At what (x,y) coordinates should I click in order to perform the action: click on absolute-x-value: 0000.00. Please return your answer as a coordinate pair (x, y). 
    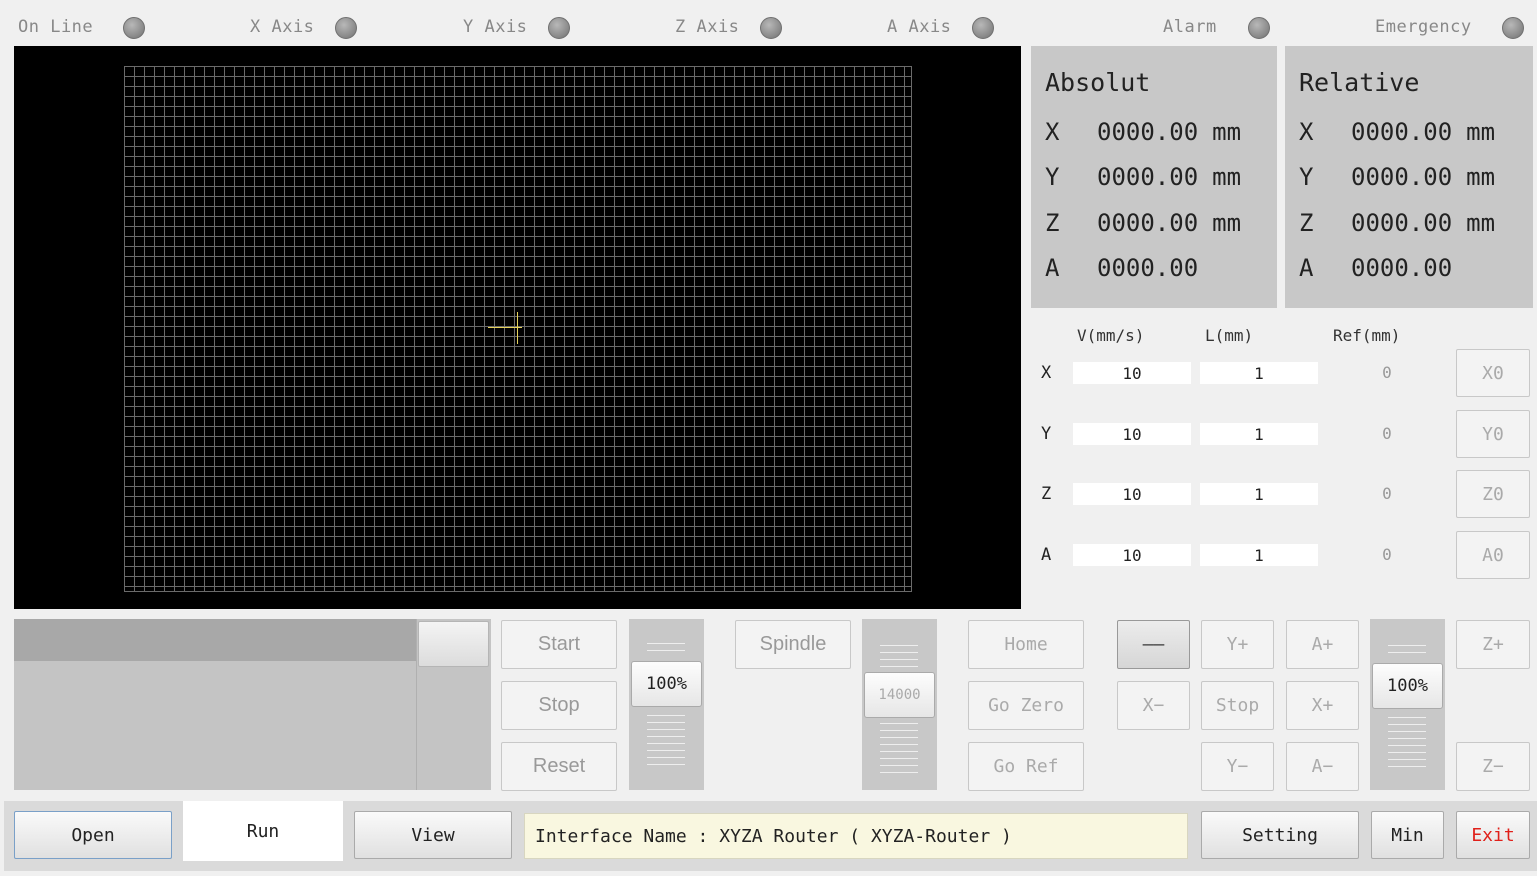
    Looking at the image, I should click on (1148, 132).